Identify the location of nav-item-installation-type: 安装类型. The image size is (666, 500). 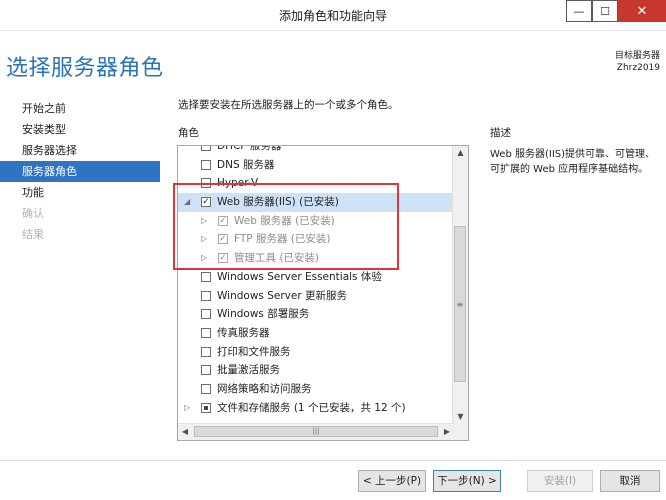
(80, 129).